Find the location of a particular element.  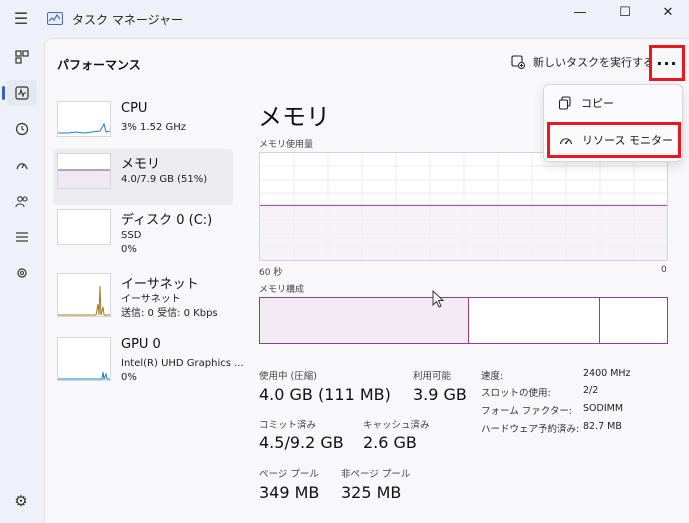

slots-value: 2/2 is located at coordinates (591, 390).